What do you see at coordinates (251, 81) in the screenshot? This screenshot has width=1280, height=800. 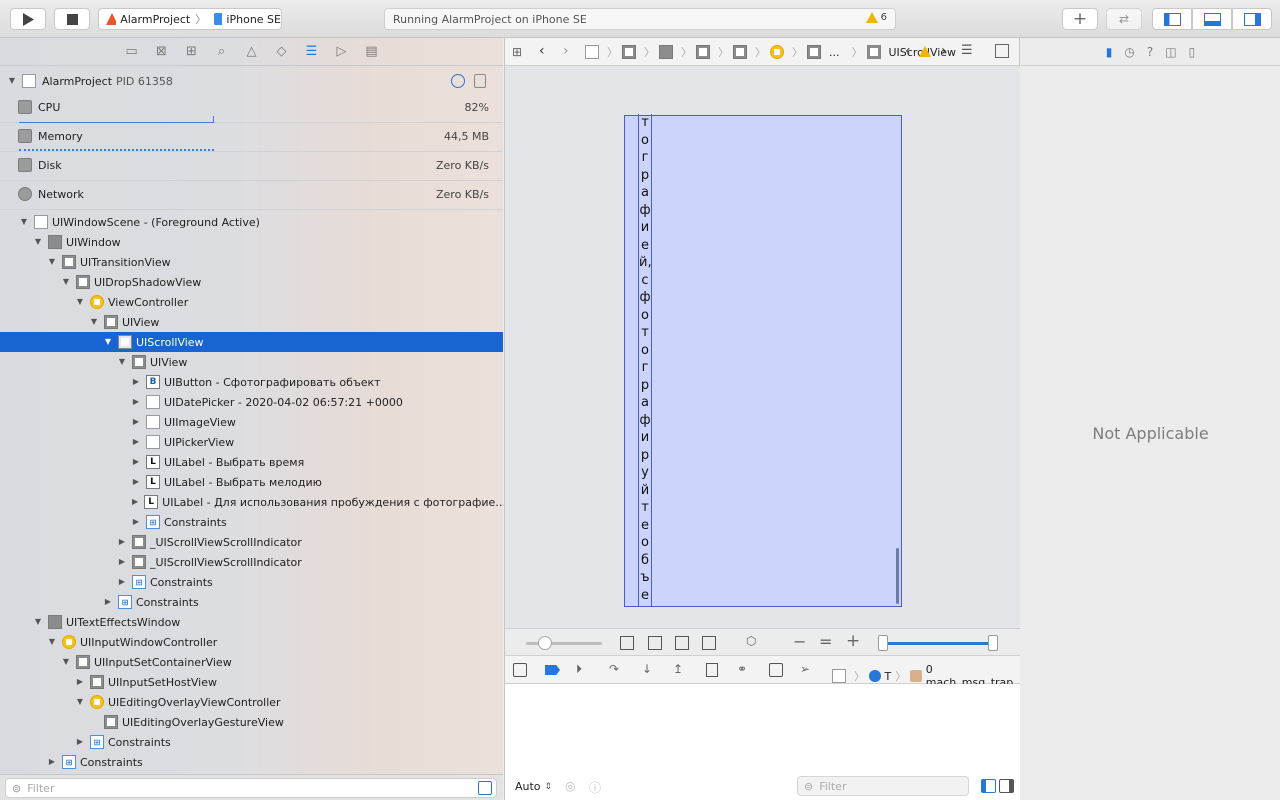 I see `process-row: ▼ AlarmProject PID 61358` at bounding box center [251, 81].